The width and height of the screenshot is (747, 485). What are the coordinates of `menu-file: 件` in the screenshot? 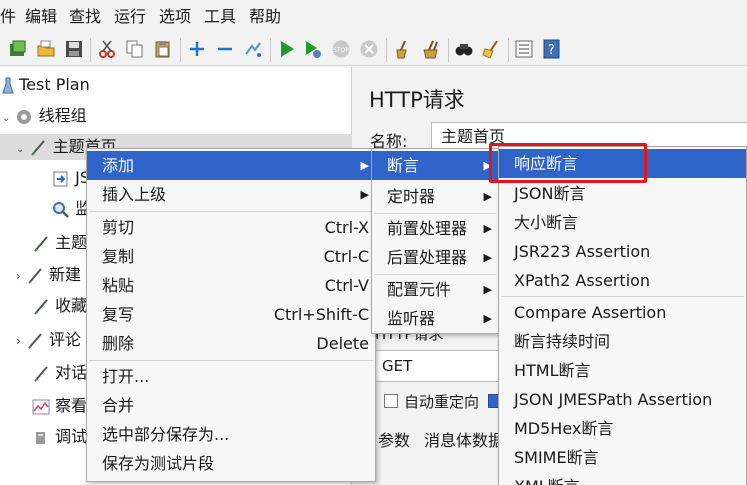 It's located at (8, 17).